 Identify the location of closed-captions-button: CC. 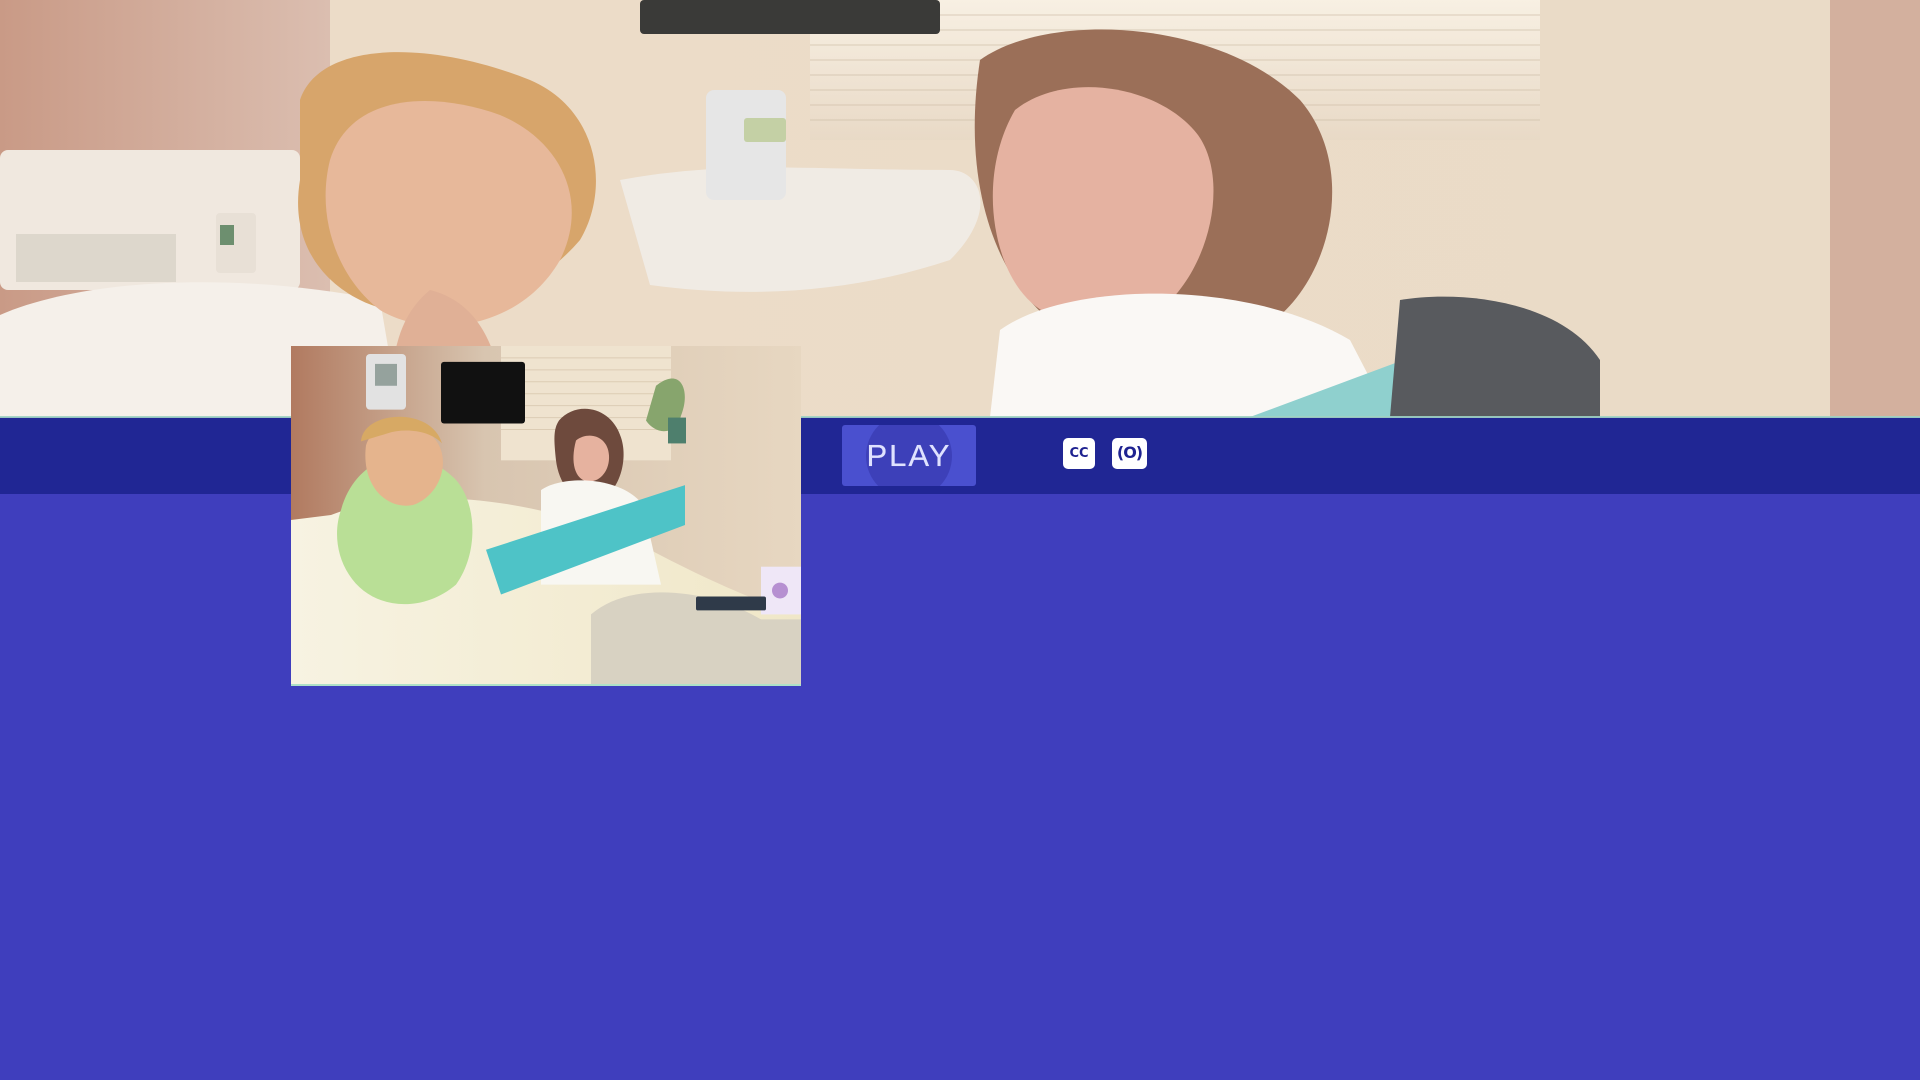
(1079, 453).